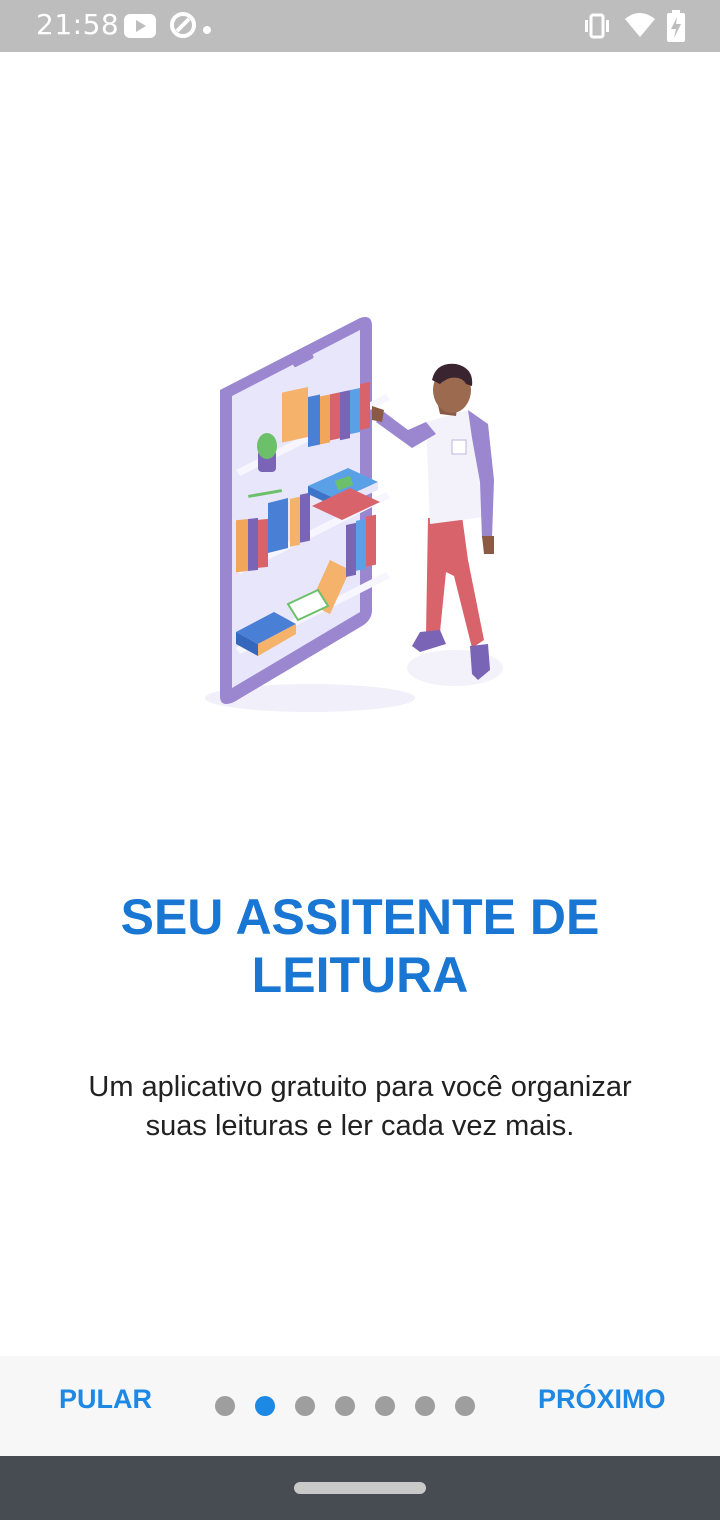 This screenshot has width=720, height=1520. Describe the element at coordinates (360, 946) in the screenshot. I see `onboarding-title: SEU ASSITENTE DE LEITURA` at that location.